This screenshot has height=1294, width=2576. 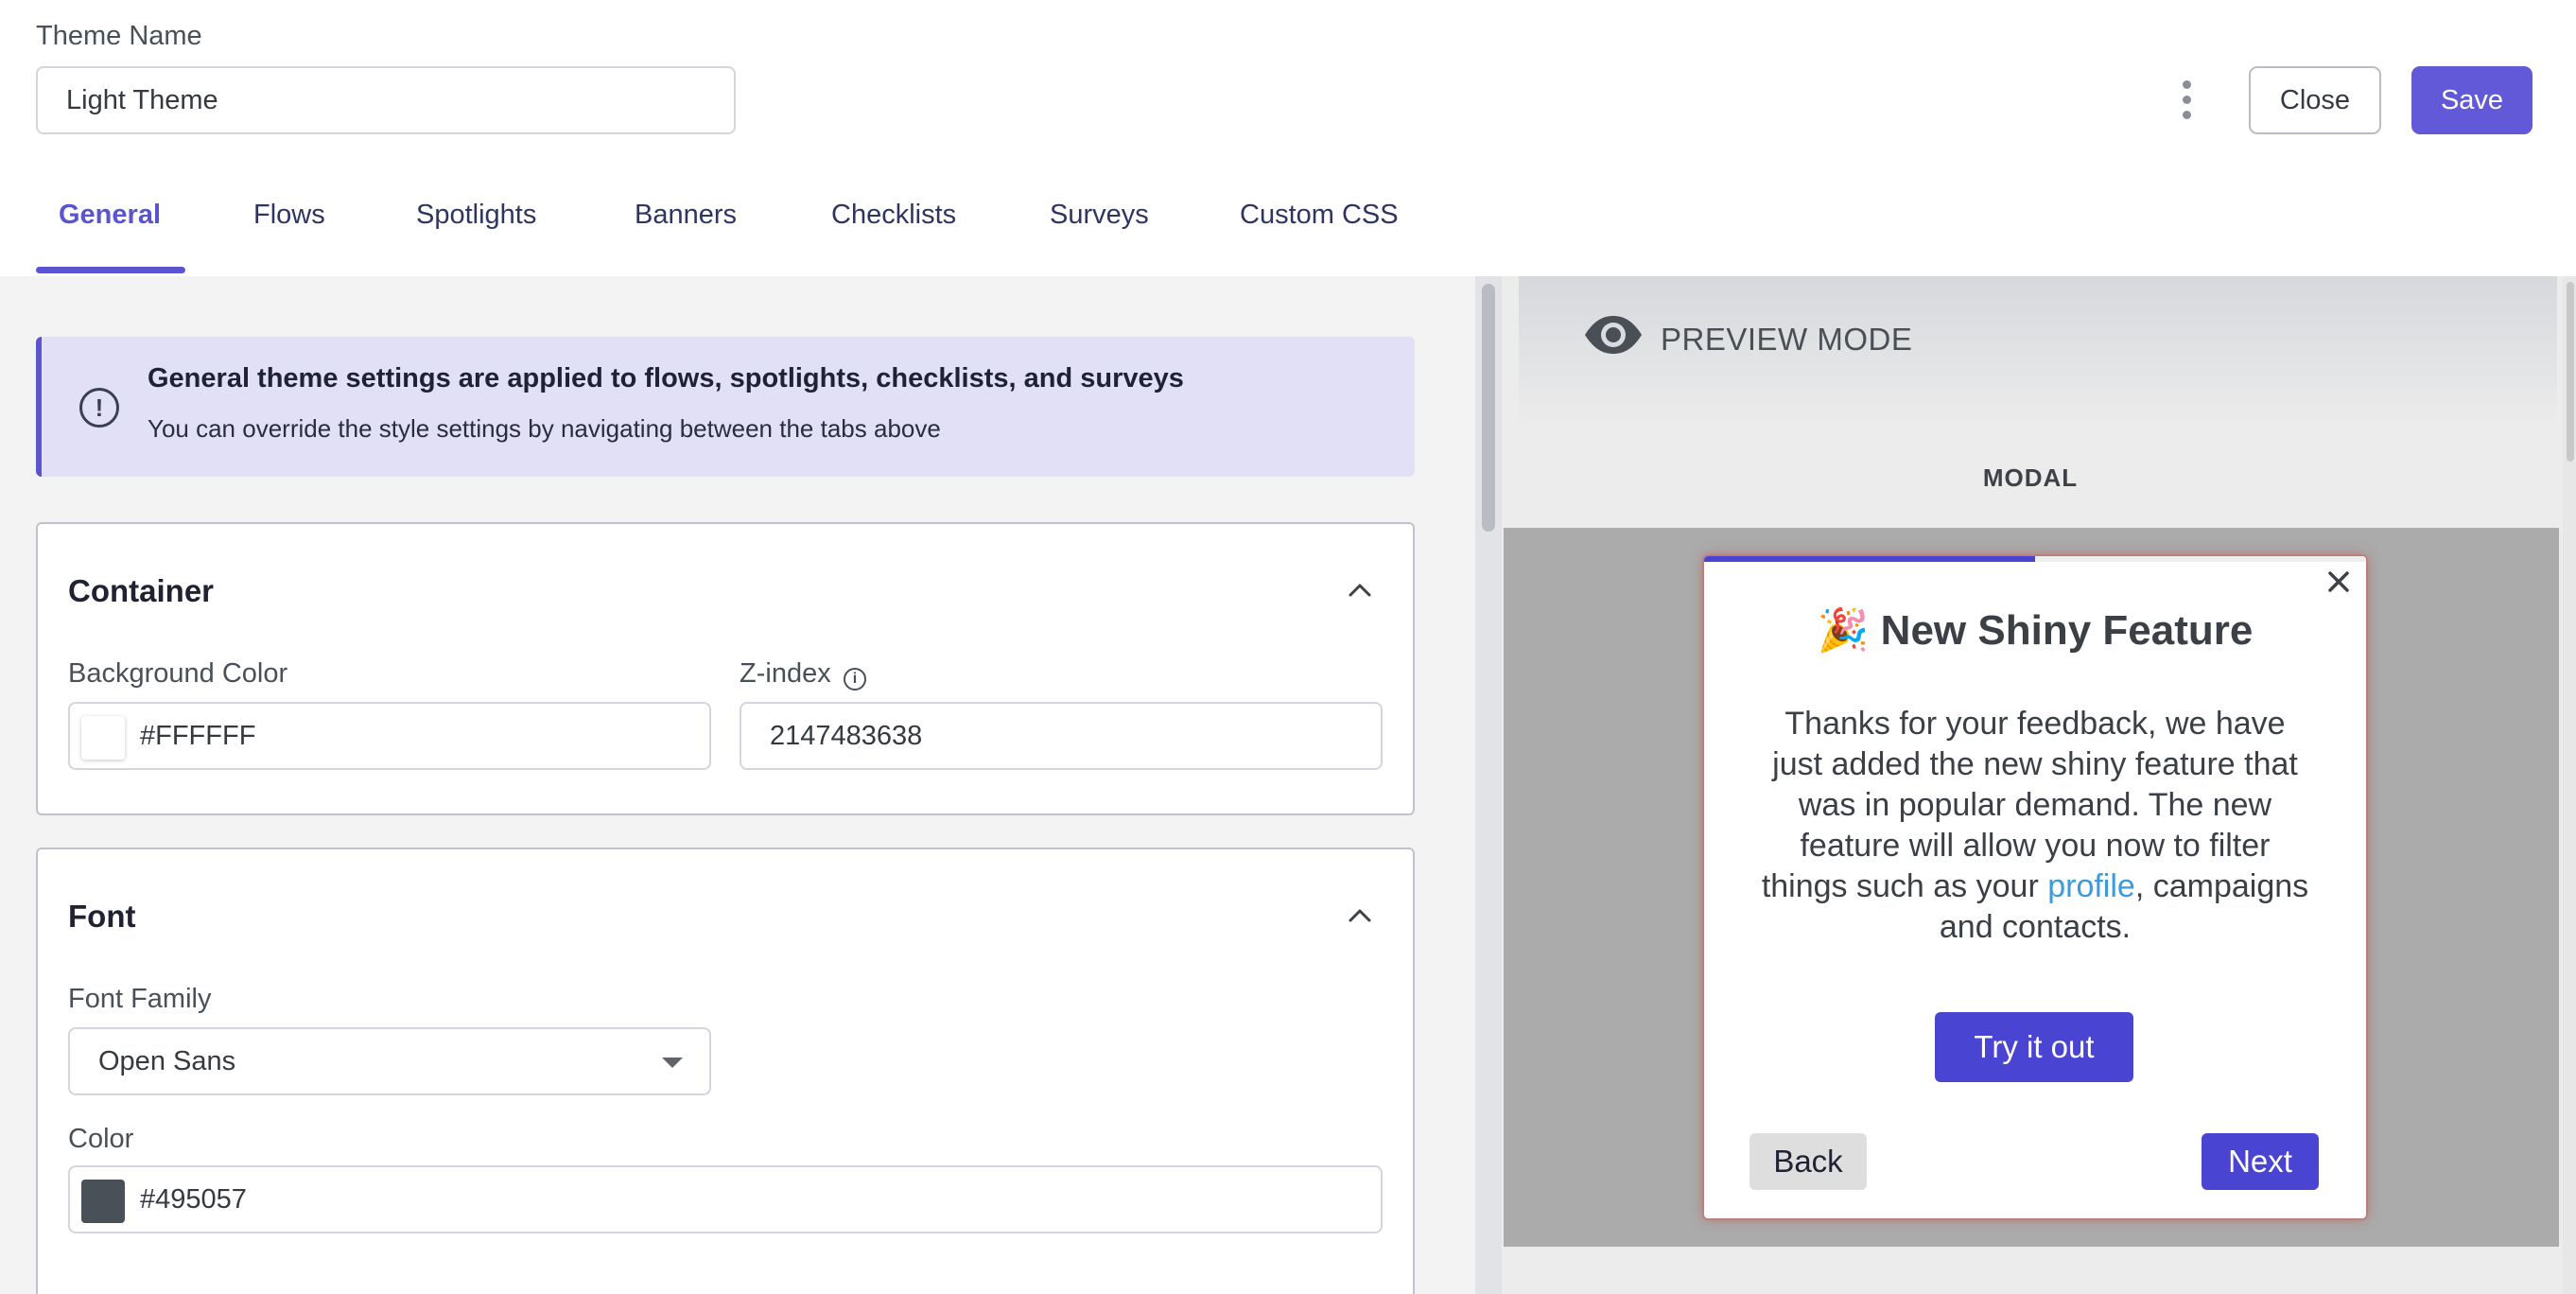 I want to click on container-section-title: Container, so click(x=141, y=591).